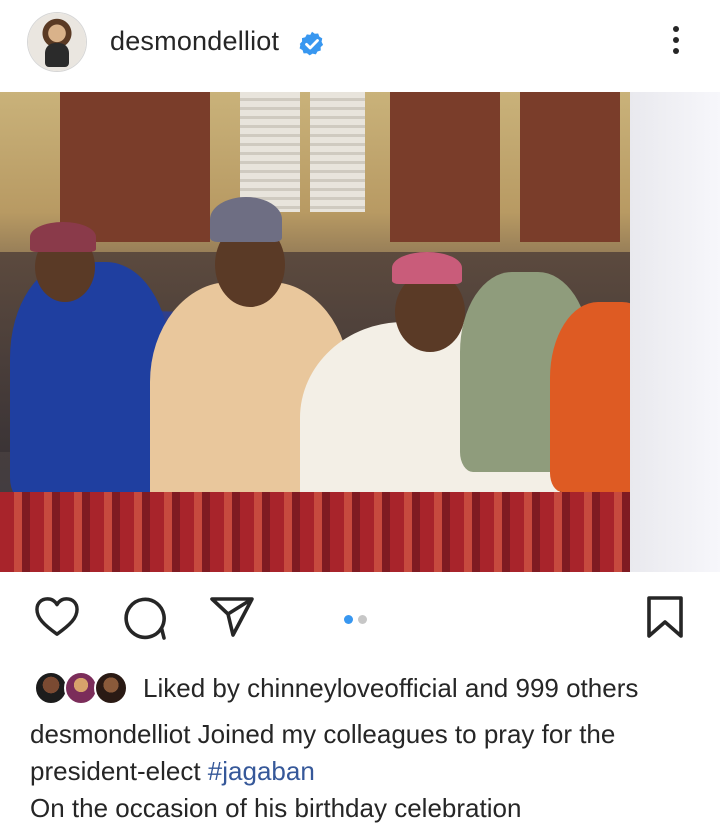 The width and height of the screenshot is (720, 838). What do you see at coordinates (57, 42) in the screenshot?
I see `profile-avatar` at bounding box center [57, 42].